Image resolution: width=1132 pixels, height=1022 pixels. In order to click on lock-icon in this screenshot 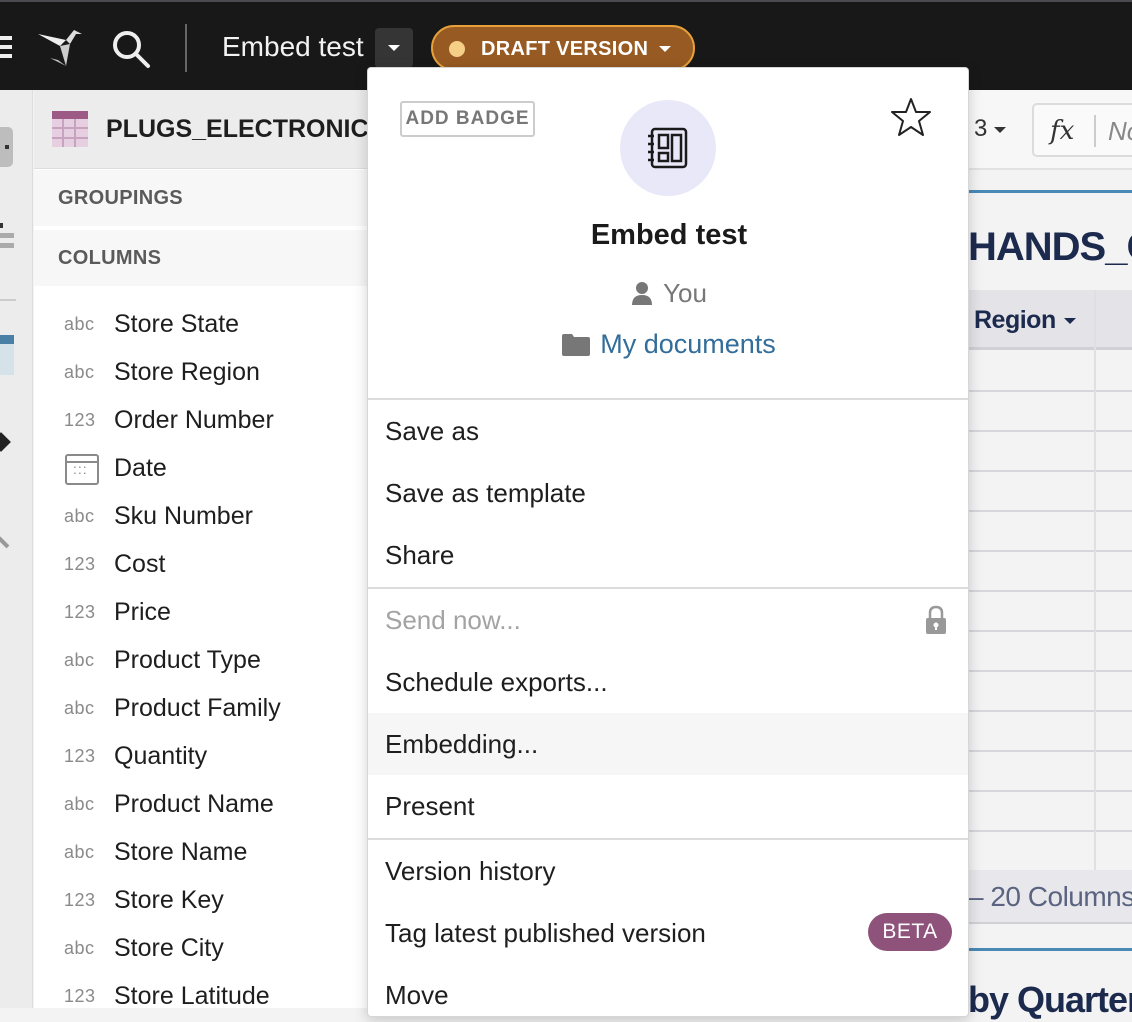, I will do `click(936, 619)`.